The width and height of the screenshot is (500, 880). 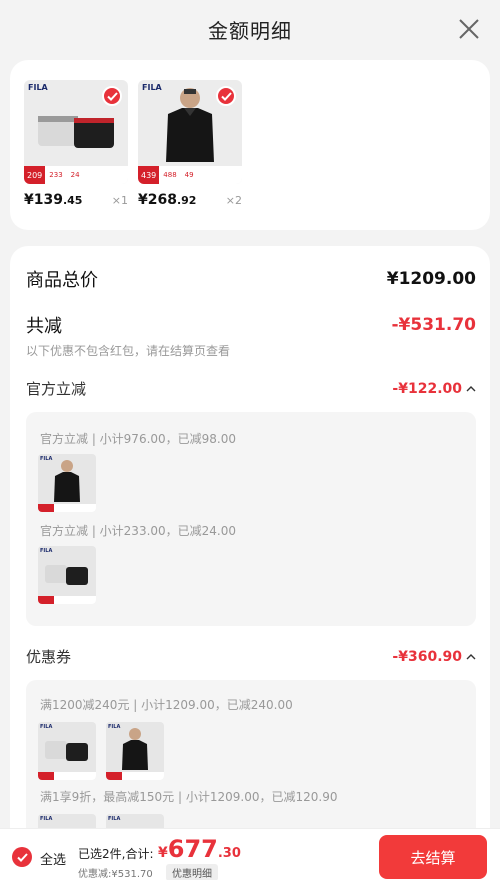 I want to click on selected-count-text: 已选2件,合计:, so click(x=116, y=854).